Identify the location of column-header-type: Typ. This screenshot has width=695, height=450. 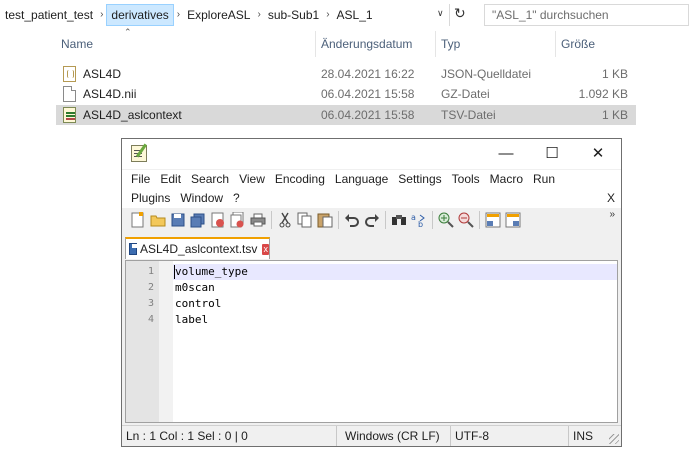
(496, 44).